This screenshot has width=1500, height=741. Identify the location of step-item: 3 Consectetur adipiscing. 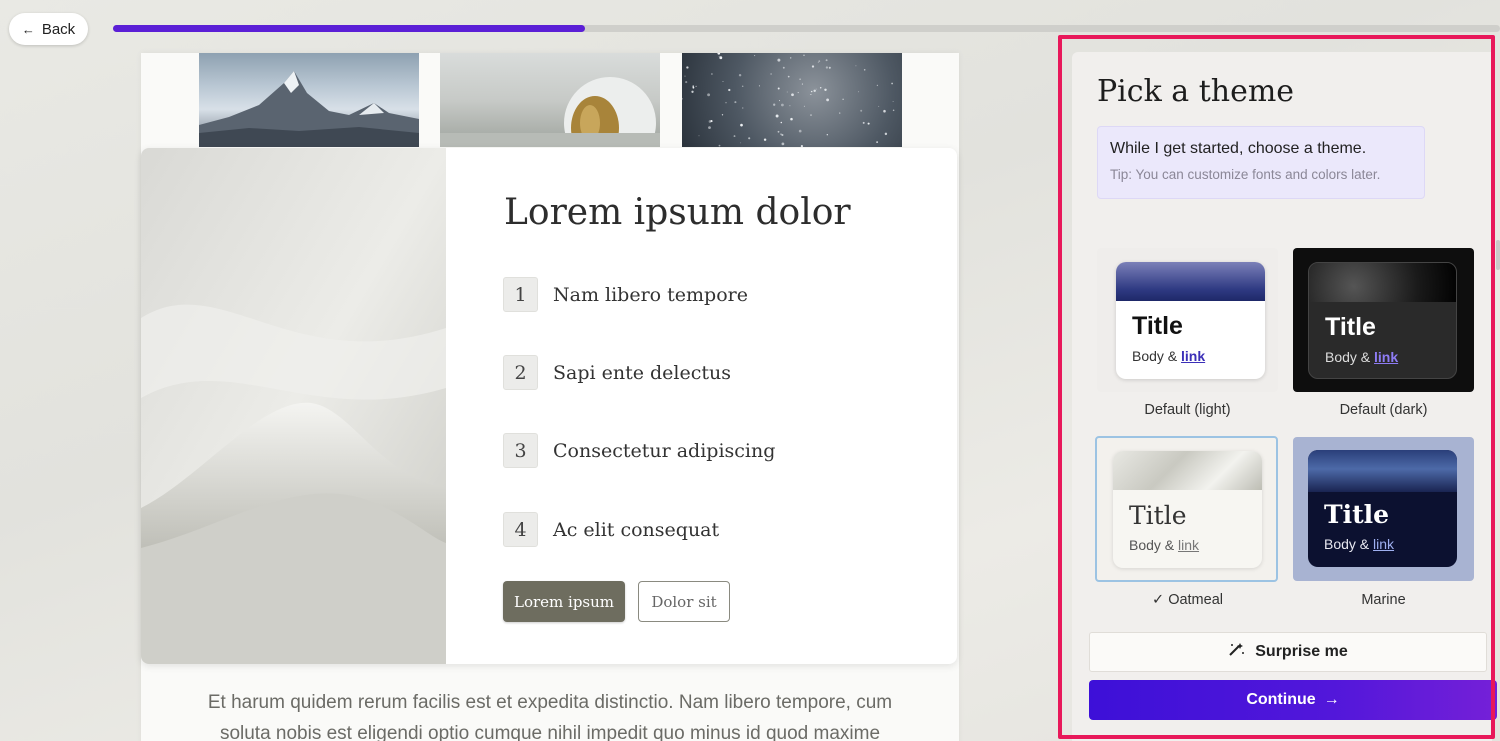
(639, 450).